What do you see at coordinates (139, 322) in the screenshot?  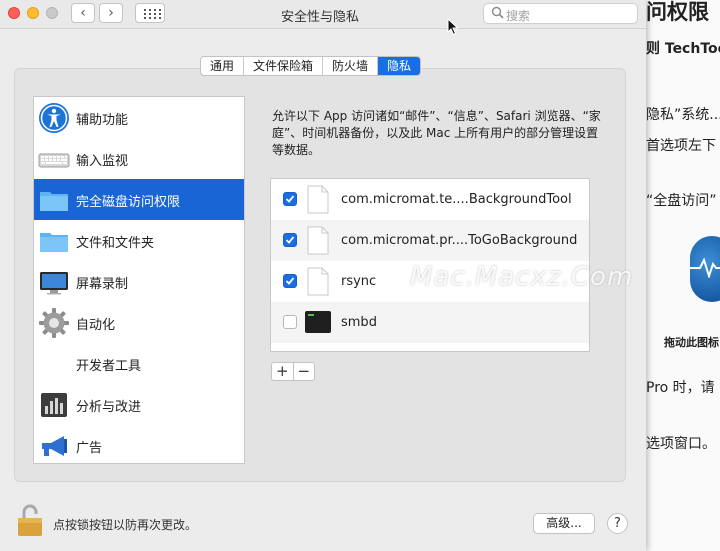 I see `sidebar-item-automation: 自动化` at bounding box center [139, 322].